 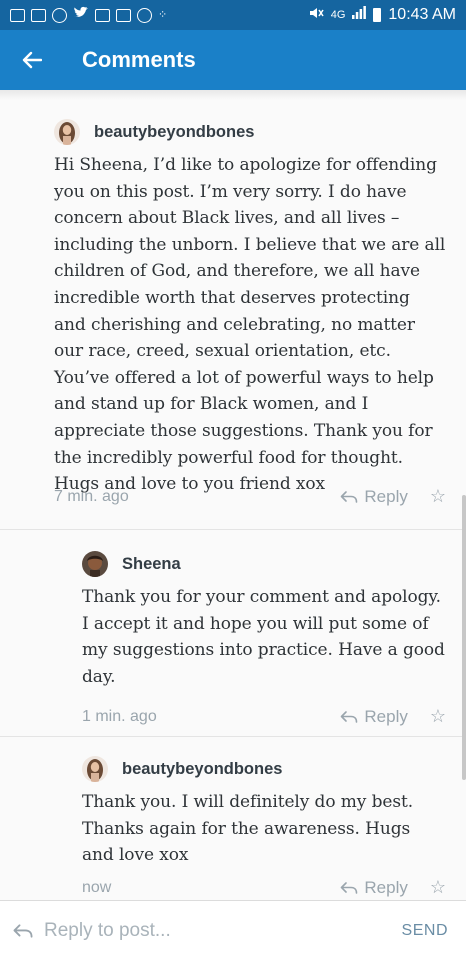 I want to click on reply-bar: SEND, so click(x=233, y=930).